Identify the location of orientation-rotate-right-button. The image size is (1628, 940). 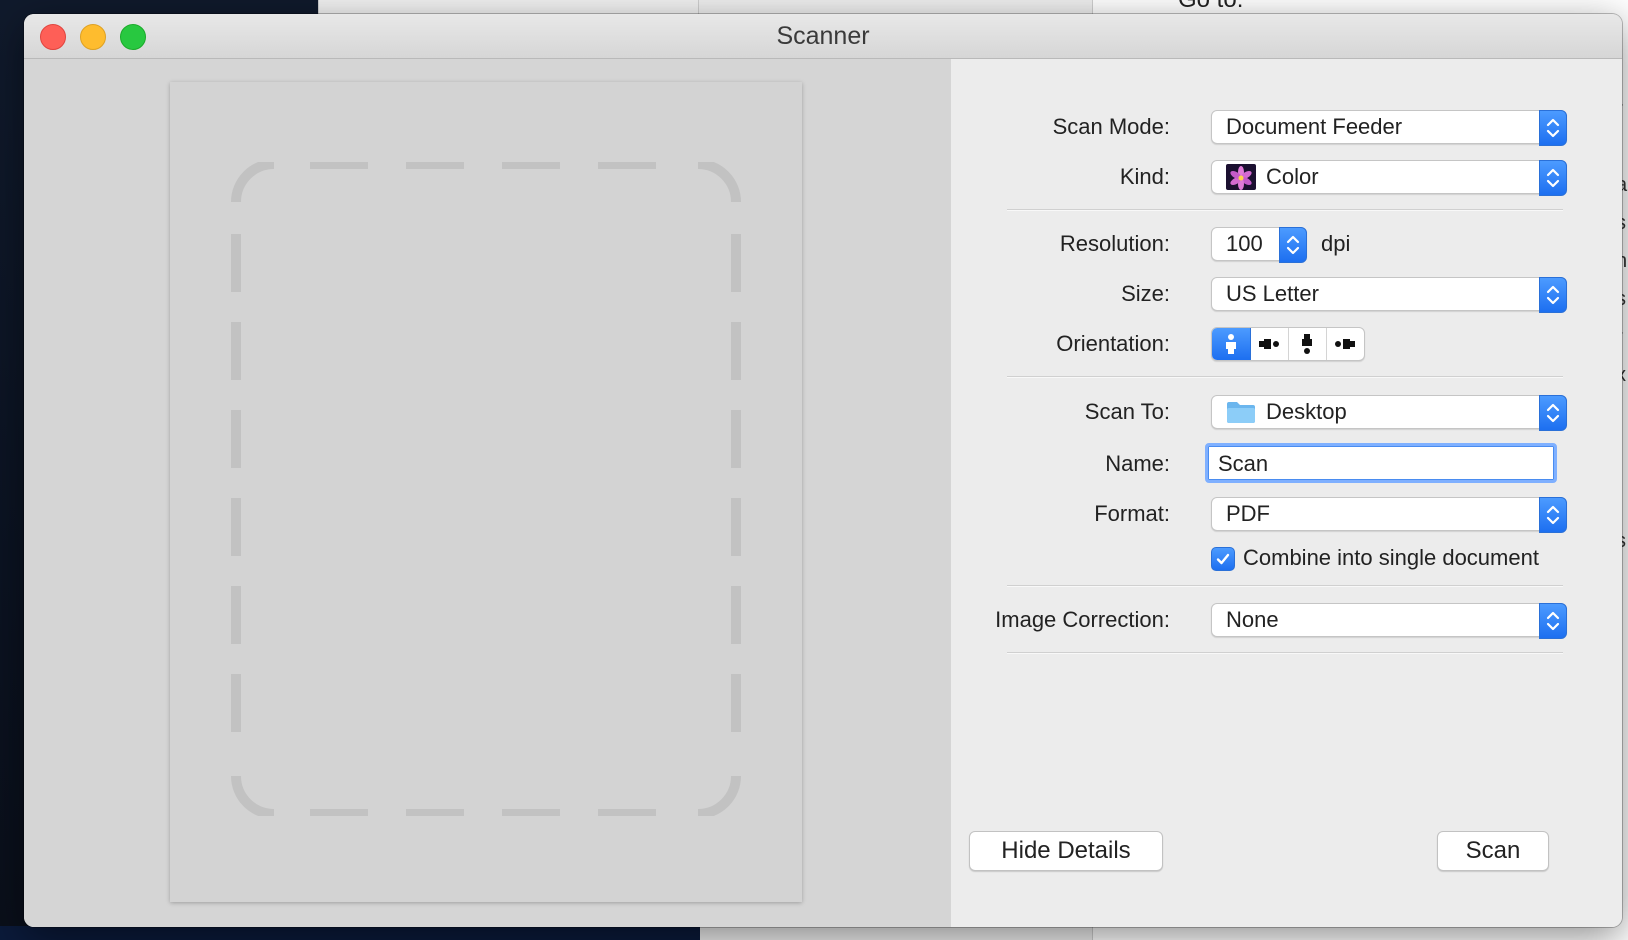
(1345, 344).